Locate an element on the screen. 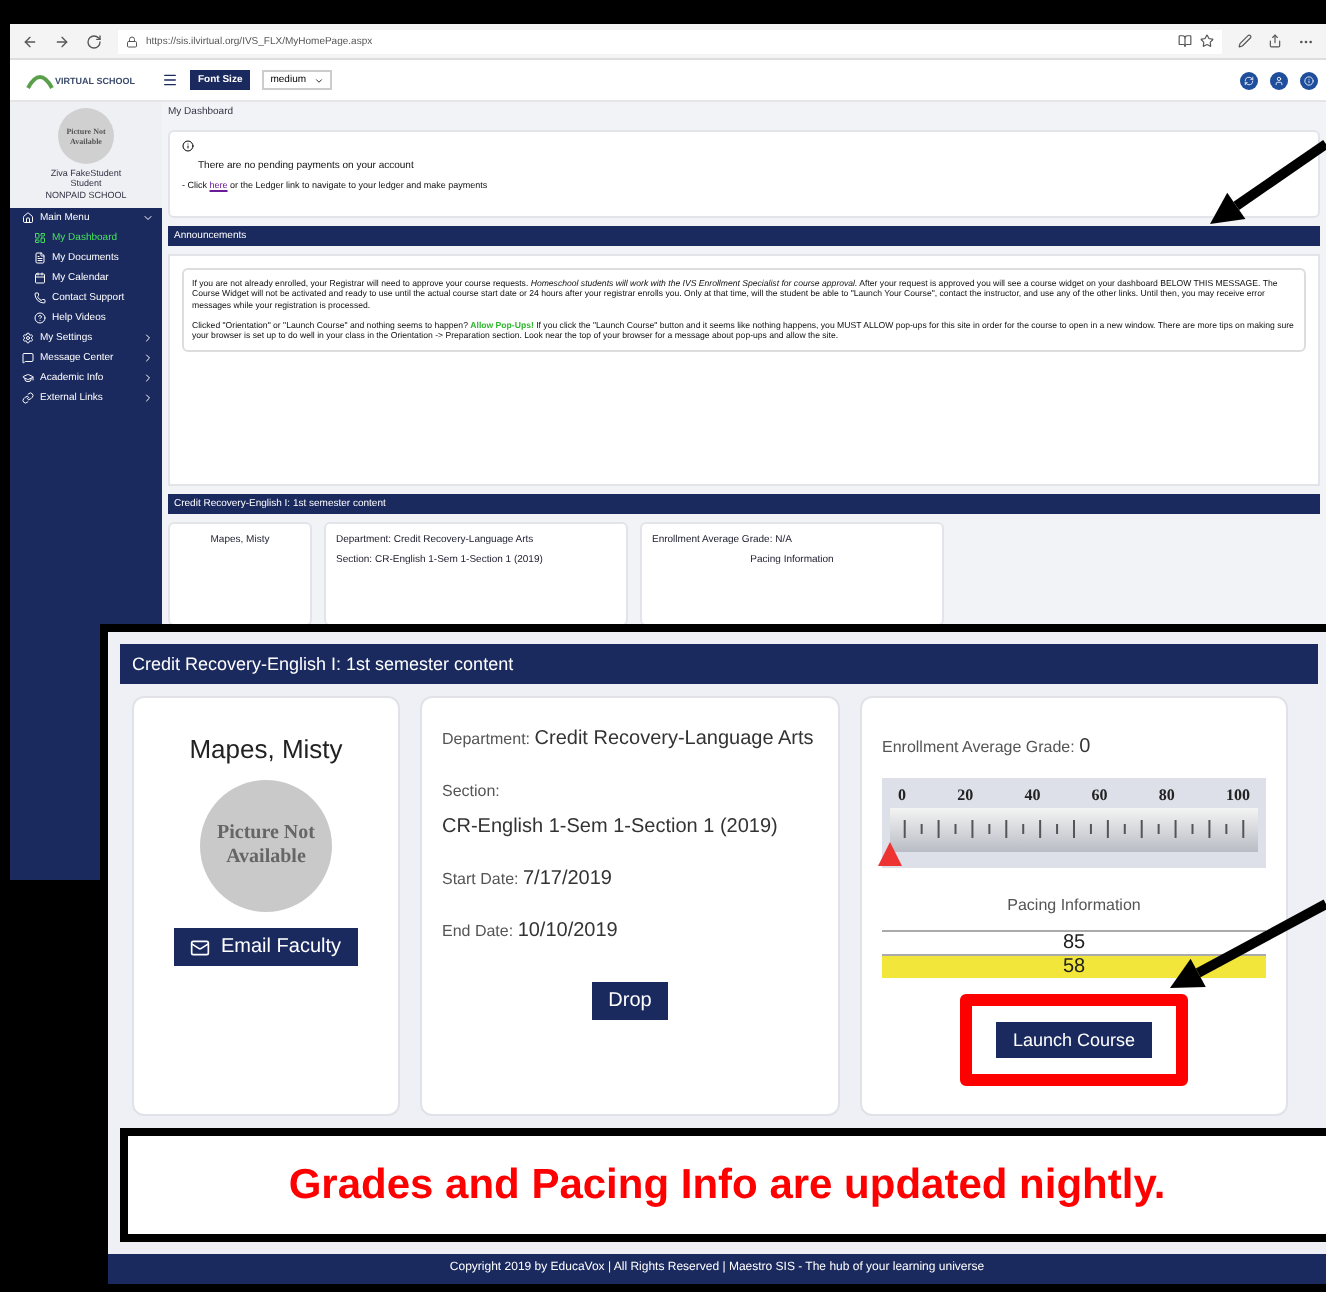 The image size is (1326, 1292). lock-icon is located at coordinates (132, 41).